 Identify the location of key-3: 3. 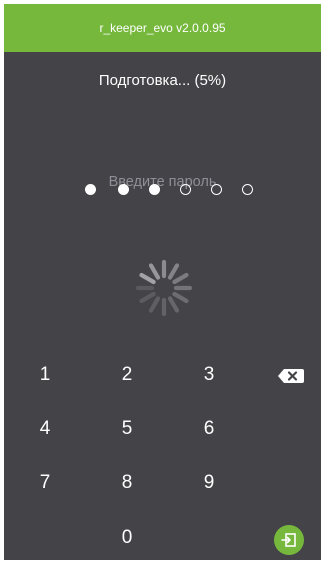
(209, 375).